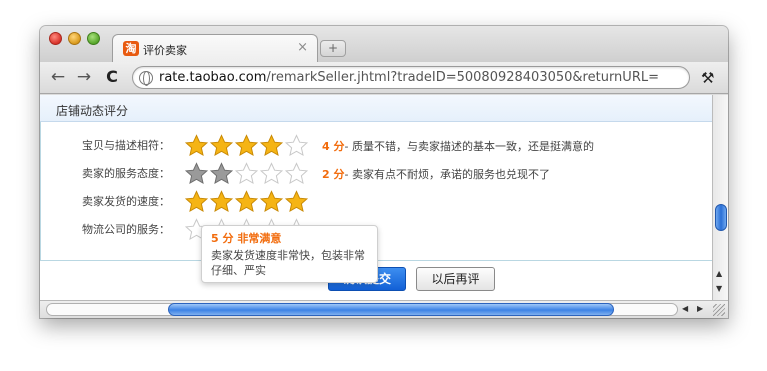  What do you see at coordinates (720, 197) in the screenshot?
I see `vertical-scrollbar: ▲ ▼` at bounding box center [720, 197].